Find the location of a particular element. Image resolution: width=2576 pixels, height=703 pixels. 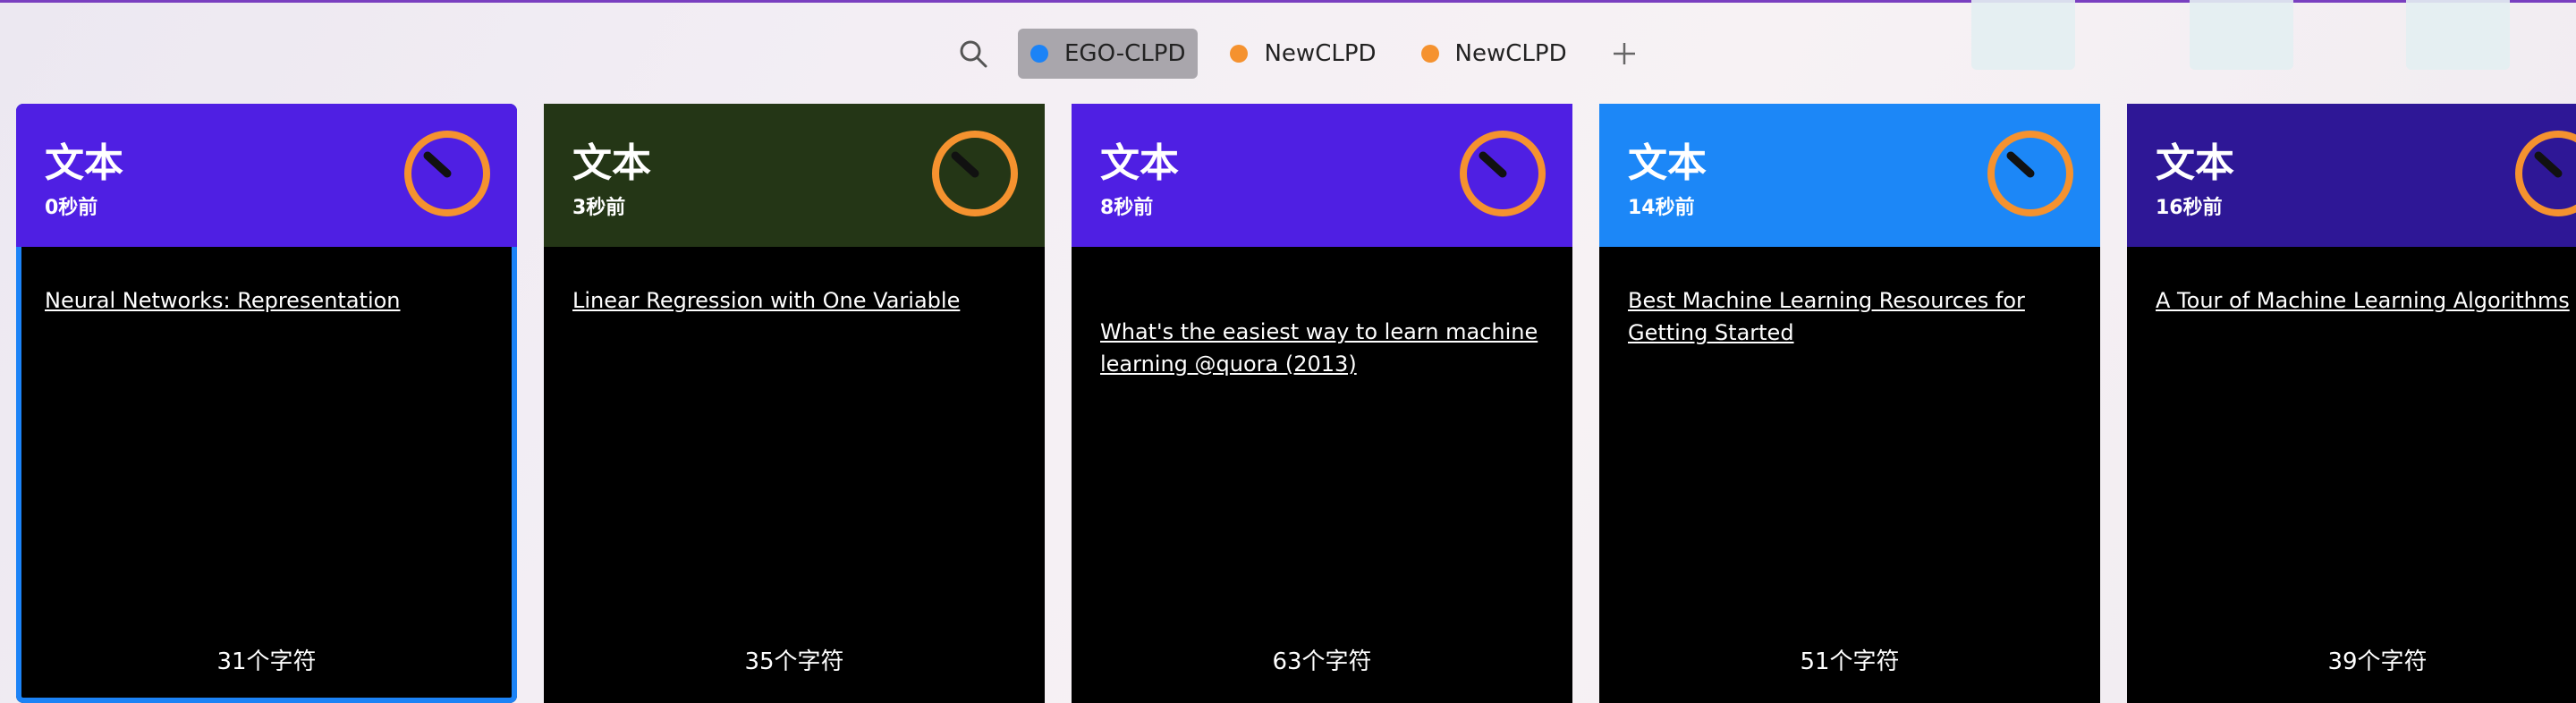

card-header: 文本 3秒前 is located at coordinates (794, 176).